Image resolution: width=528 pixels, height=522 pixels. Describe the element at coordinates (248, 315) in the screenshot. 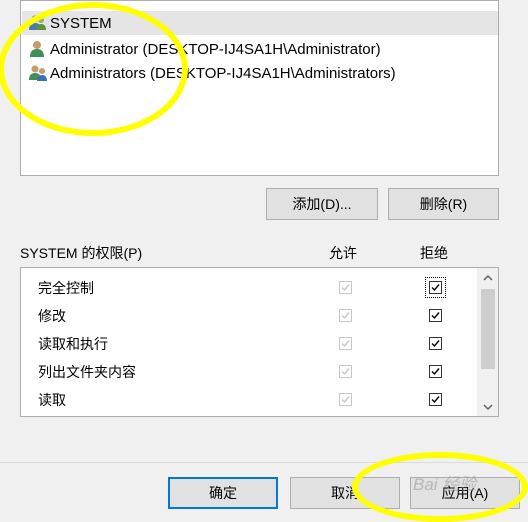

I see `permission-row: 修改` at that location.